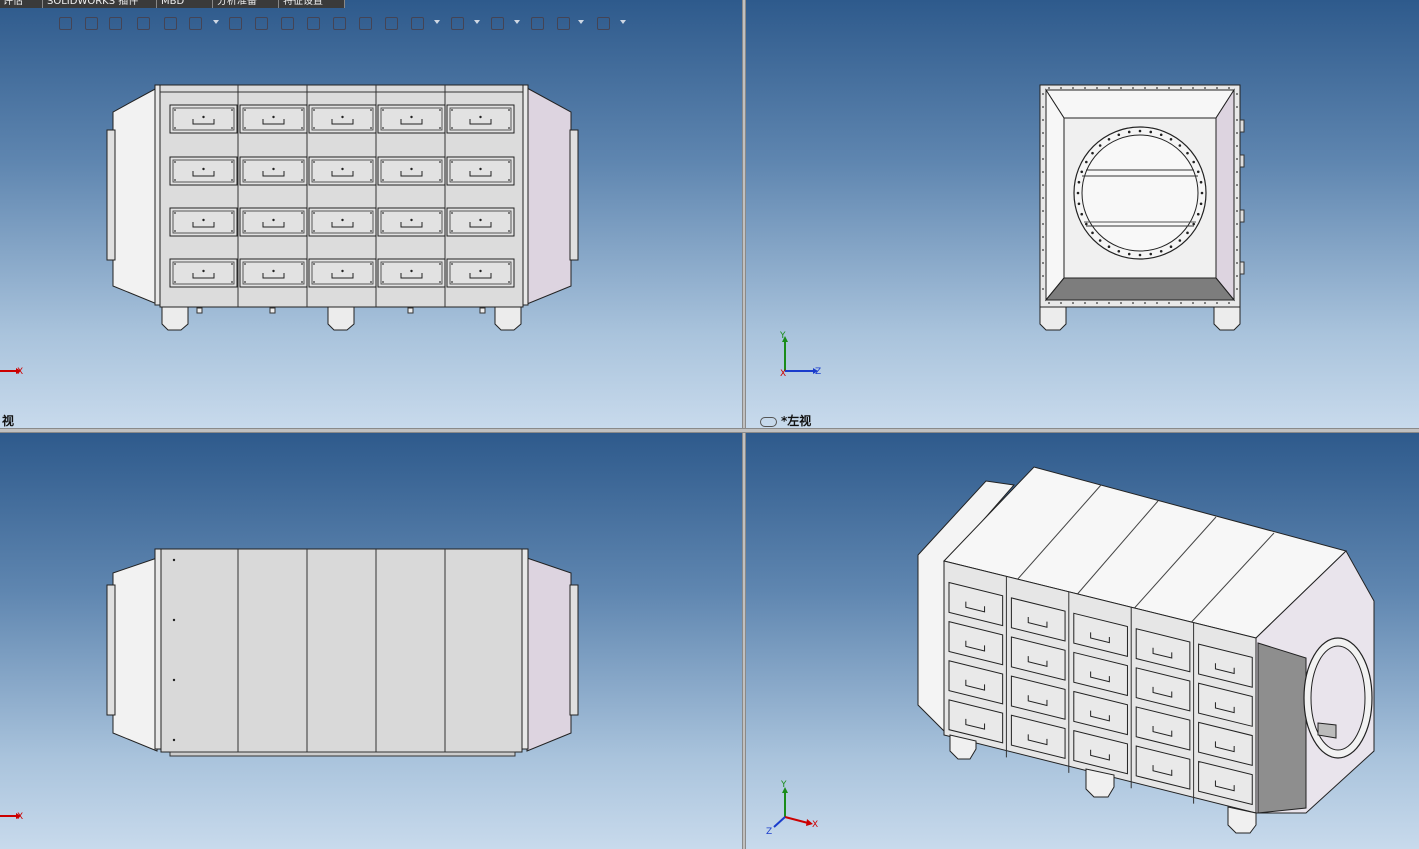 The width and height of the screenshot is (1419, 849). What do you see at coordinates (185, 4) in the screenshot?
I see `tab-mbd: MBD` at bounding box center [185, 4].